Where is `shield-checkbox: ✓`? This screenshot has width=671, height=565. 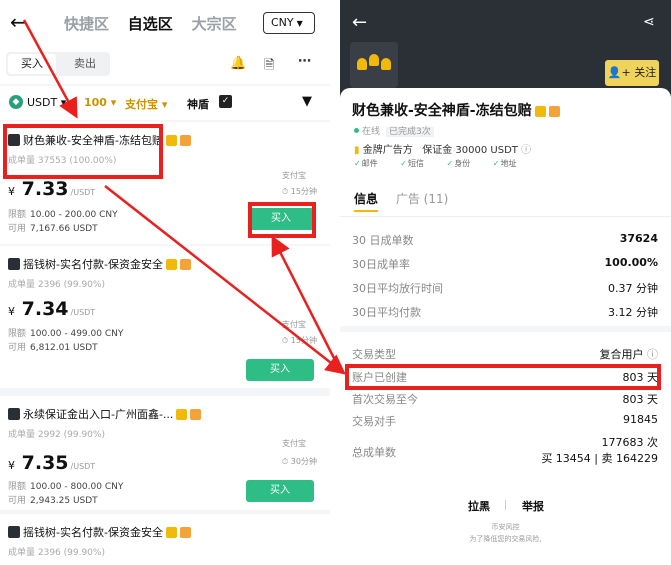 shield-checkbox: ✓ is located at coordinates (225, 101).